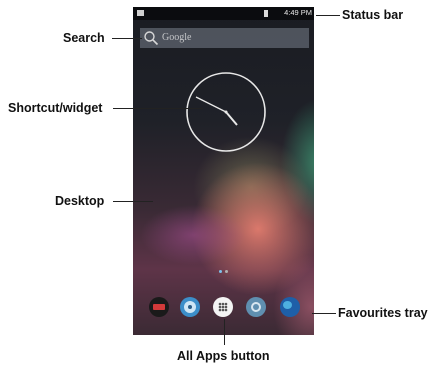 The width and height of the screenshot is (434, 370). What do you see at coordinates (328, 15) in the screenshot?
I see `status-bar-line` at bounding box center [328, 15].